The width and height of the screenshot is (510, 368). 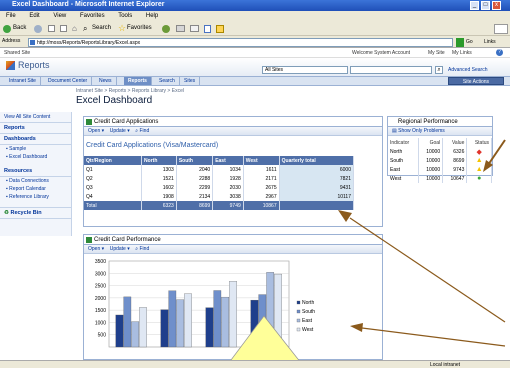 I want to click on zone-label: Local intranet, so click(x=445, y=365).